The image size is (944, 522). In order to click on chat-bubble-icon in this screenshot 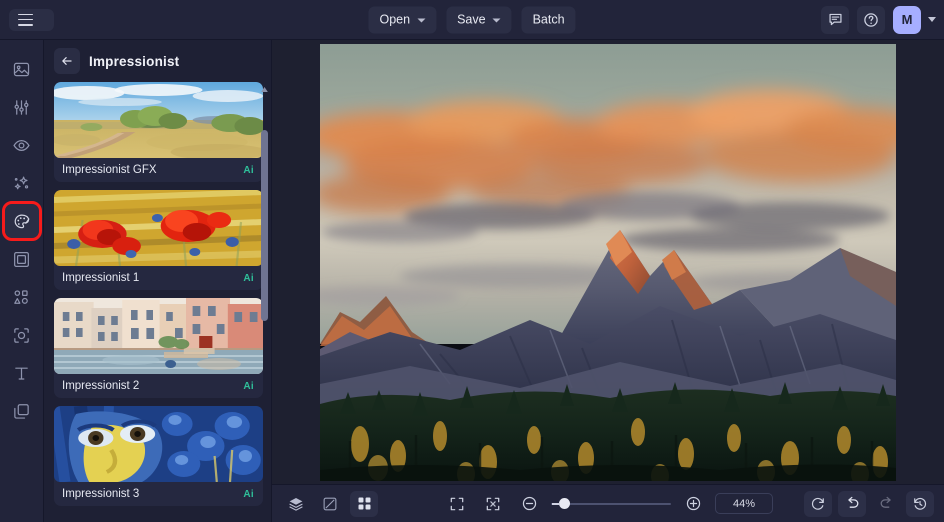, I will do `click(835, 19)`.